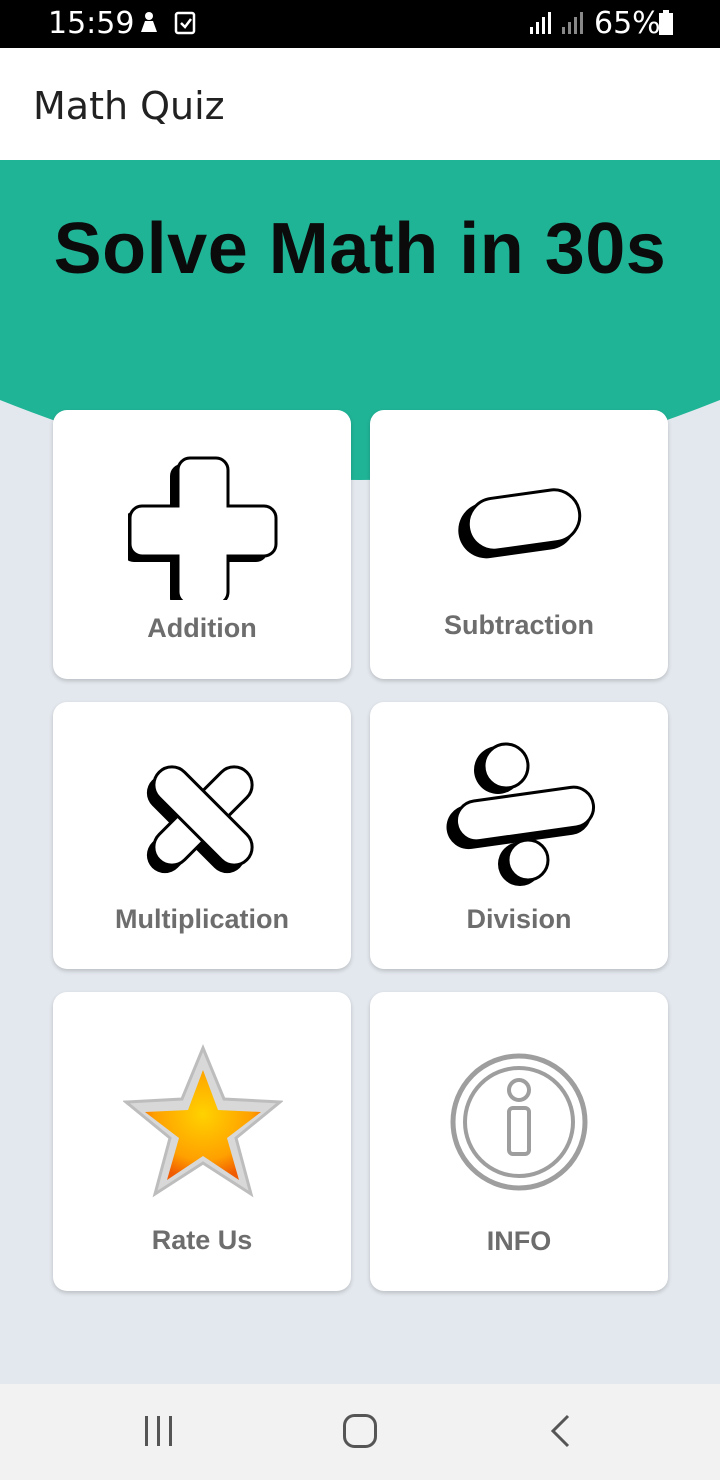 This screenshot has width=720, height=1480. I want to click on home-icon, so click(360, 1431).